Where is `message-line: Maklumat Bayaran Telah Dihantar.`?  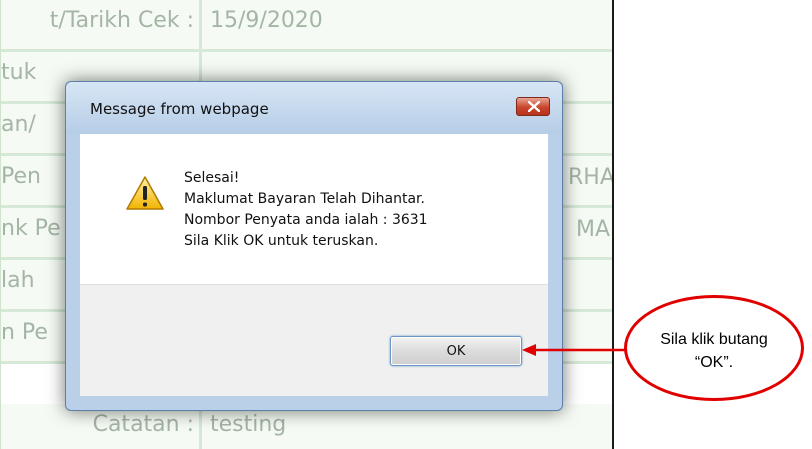 message-line: Maklumat Bayaran Telah Dihantar. is located at coordinates (304, 199).